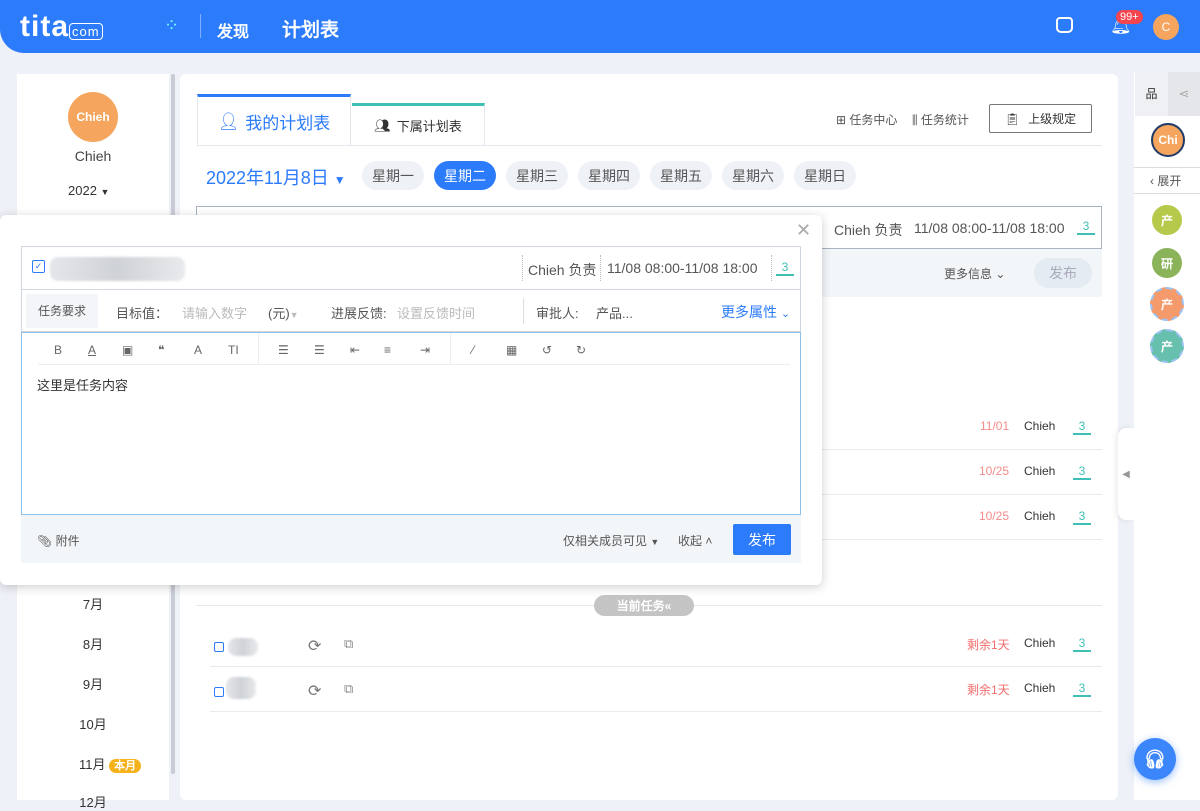 This screenshot has height=811, width=1200. Describe the element at coordinates (1040, 118) in the screenshot. I see `superior-rules-button: 📋︎ 上级规定` at that location.